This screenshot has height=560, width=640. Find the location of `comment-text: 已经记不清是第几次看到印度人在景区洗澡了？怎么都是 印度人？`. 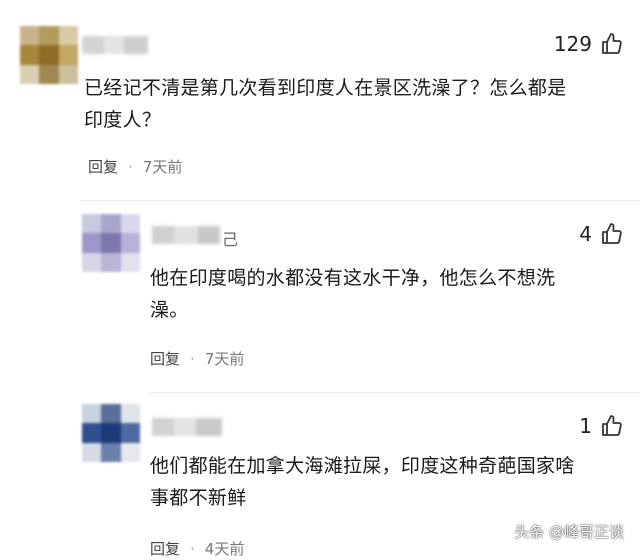

comment-text: 已经记不清是第几次看到印度人在景区洗澡了？怎么都是 印度人？ is located at coordinates (325, 104).